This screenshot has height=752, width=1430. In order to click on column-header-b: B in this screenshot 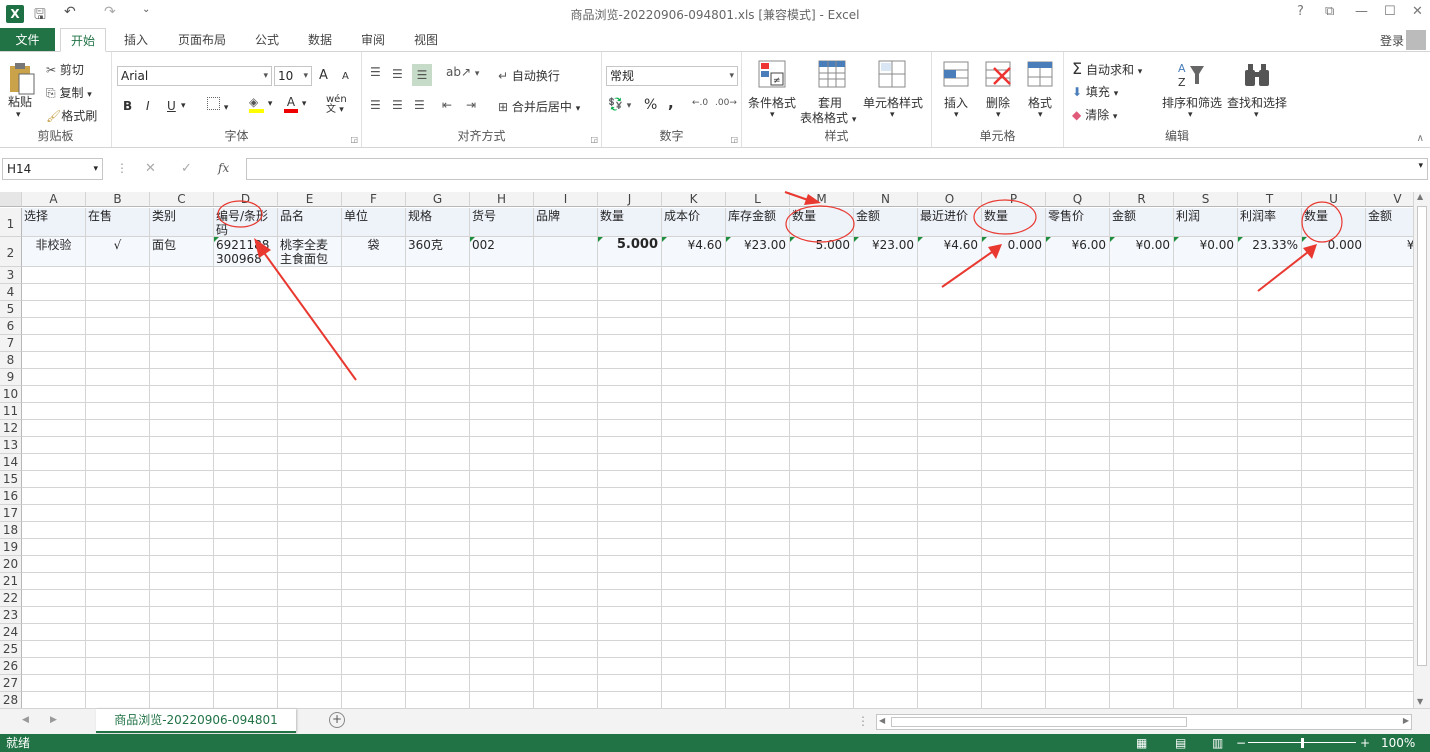, I will do `click(118, 199)`.